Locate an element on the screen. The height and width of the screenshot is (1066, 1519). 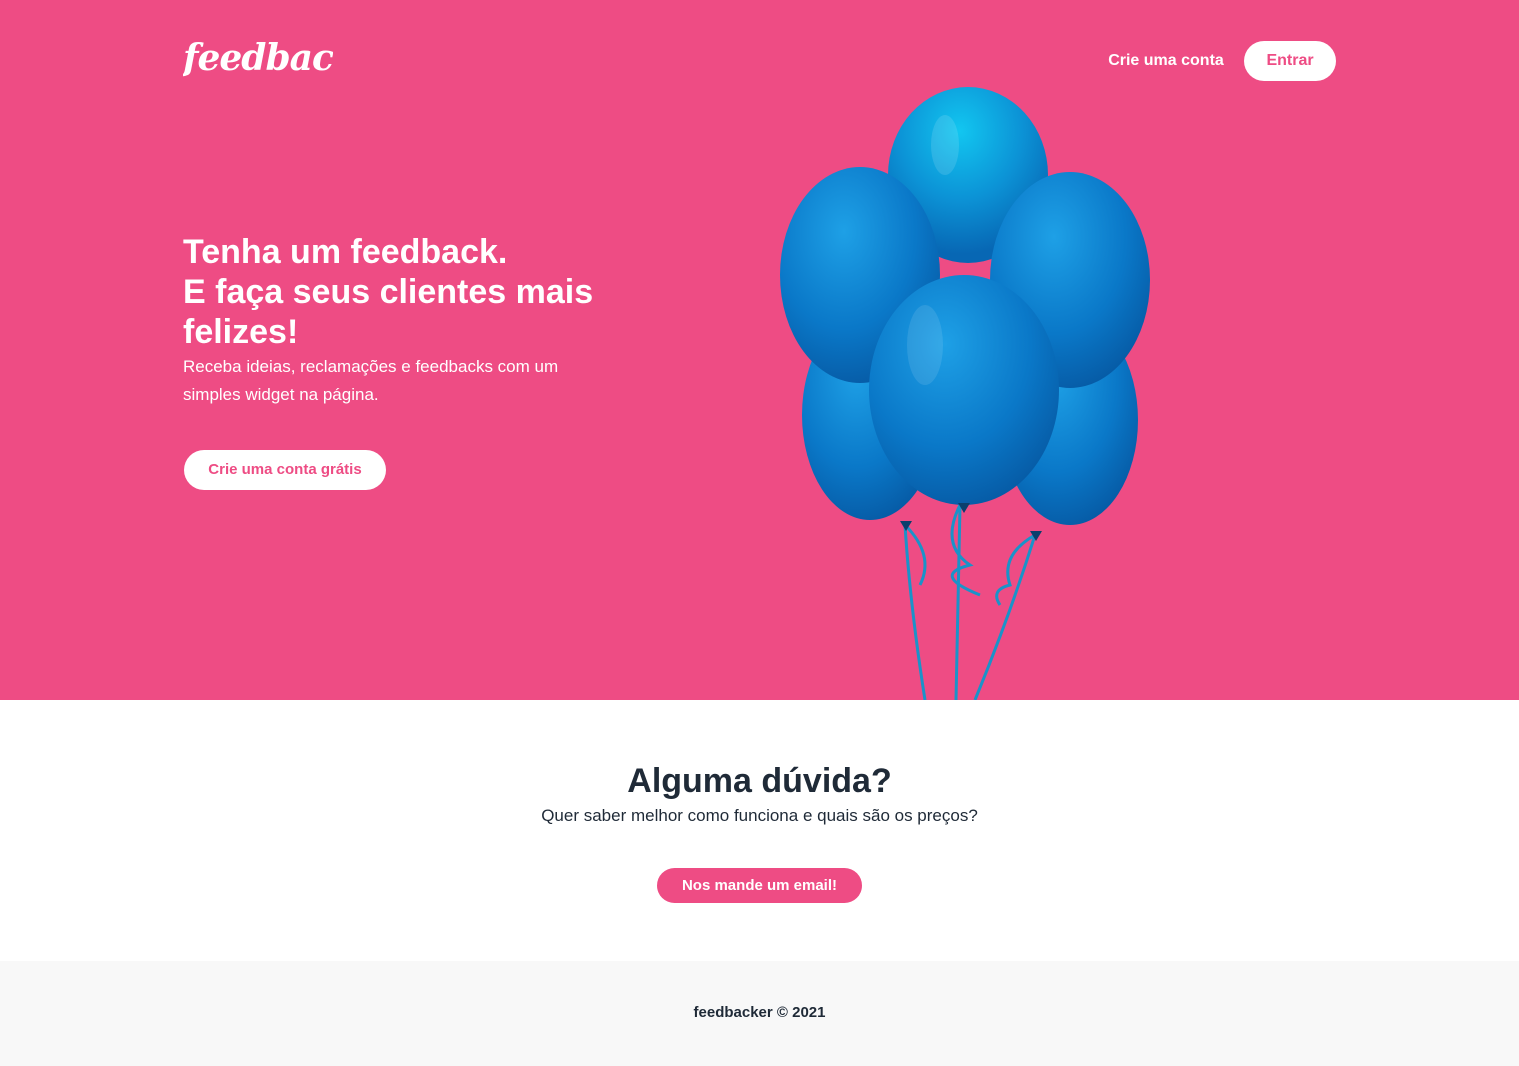
create-account-link: Crie uma conta is located at coordinates (1166, 61).